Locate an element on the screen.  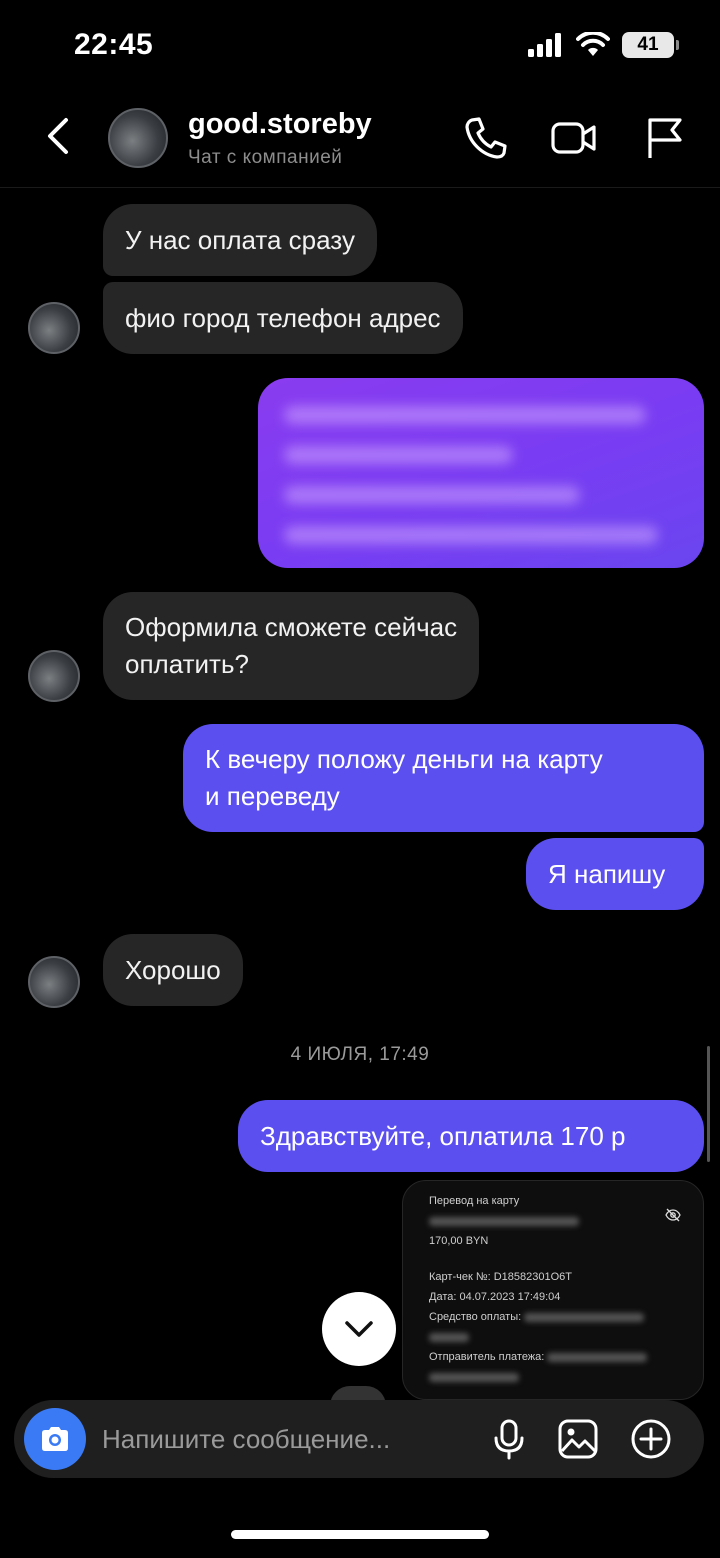
receipt-sender: Отправитель платежа: is located at coordinates (487, 1357).